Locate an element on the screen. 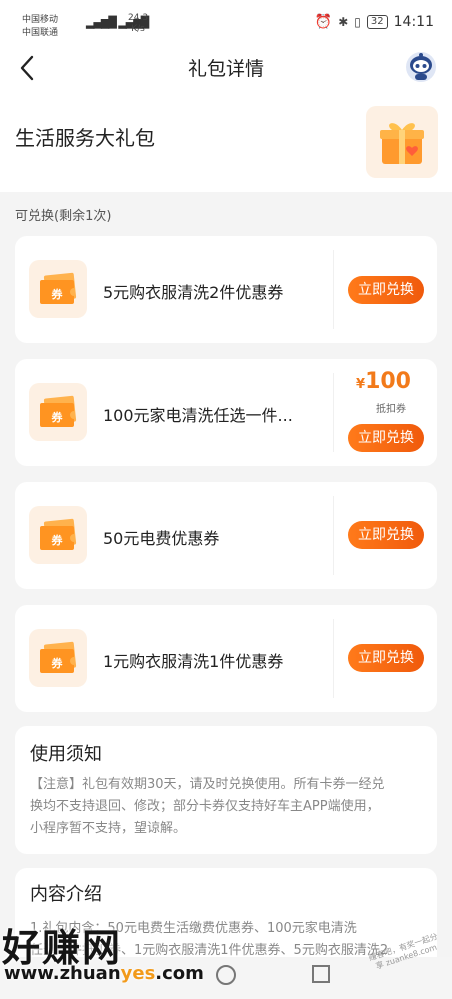 This screenshot has width=452, height=999. notice-line: 小程序暂不支持，望谅解。 is located at coordinates (108, 828).